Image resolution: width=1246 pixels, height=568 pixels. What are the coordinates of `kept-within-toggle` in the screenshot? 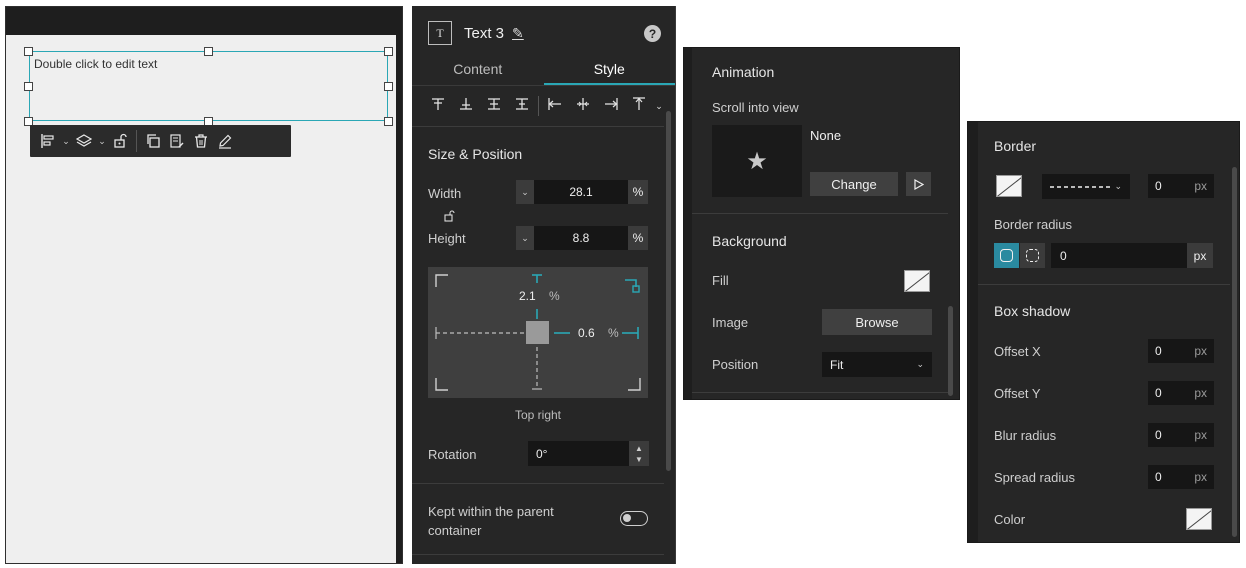 It's located at (634, 518).